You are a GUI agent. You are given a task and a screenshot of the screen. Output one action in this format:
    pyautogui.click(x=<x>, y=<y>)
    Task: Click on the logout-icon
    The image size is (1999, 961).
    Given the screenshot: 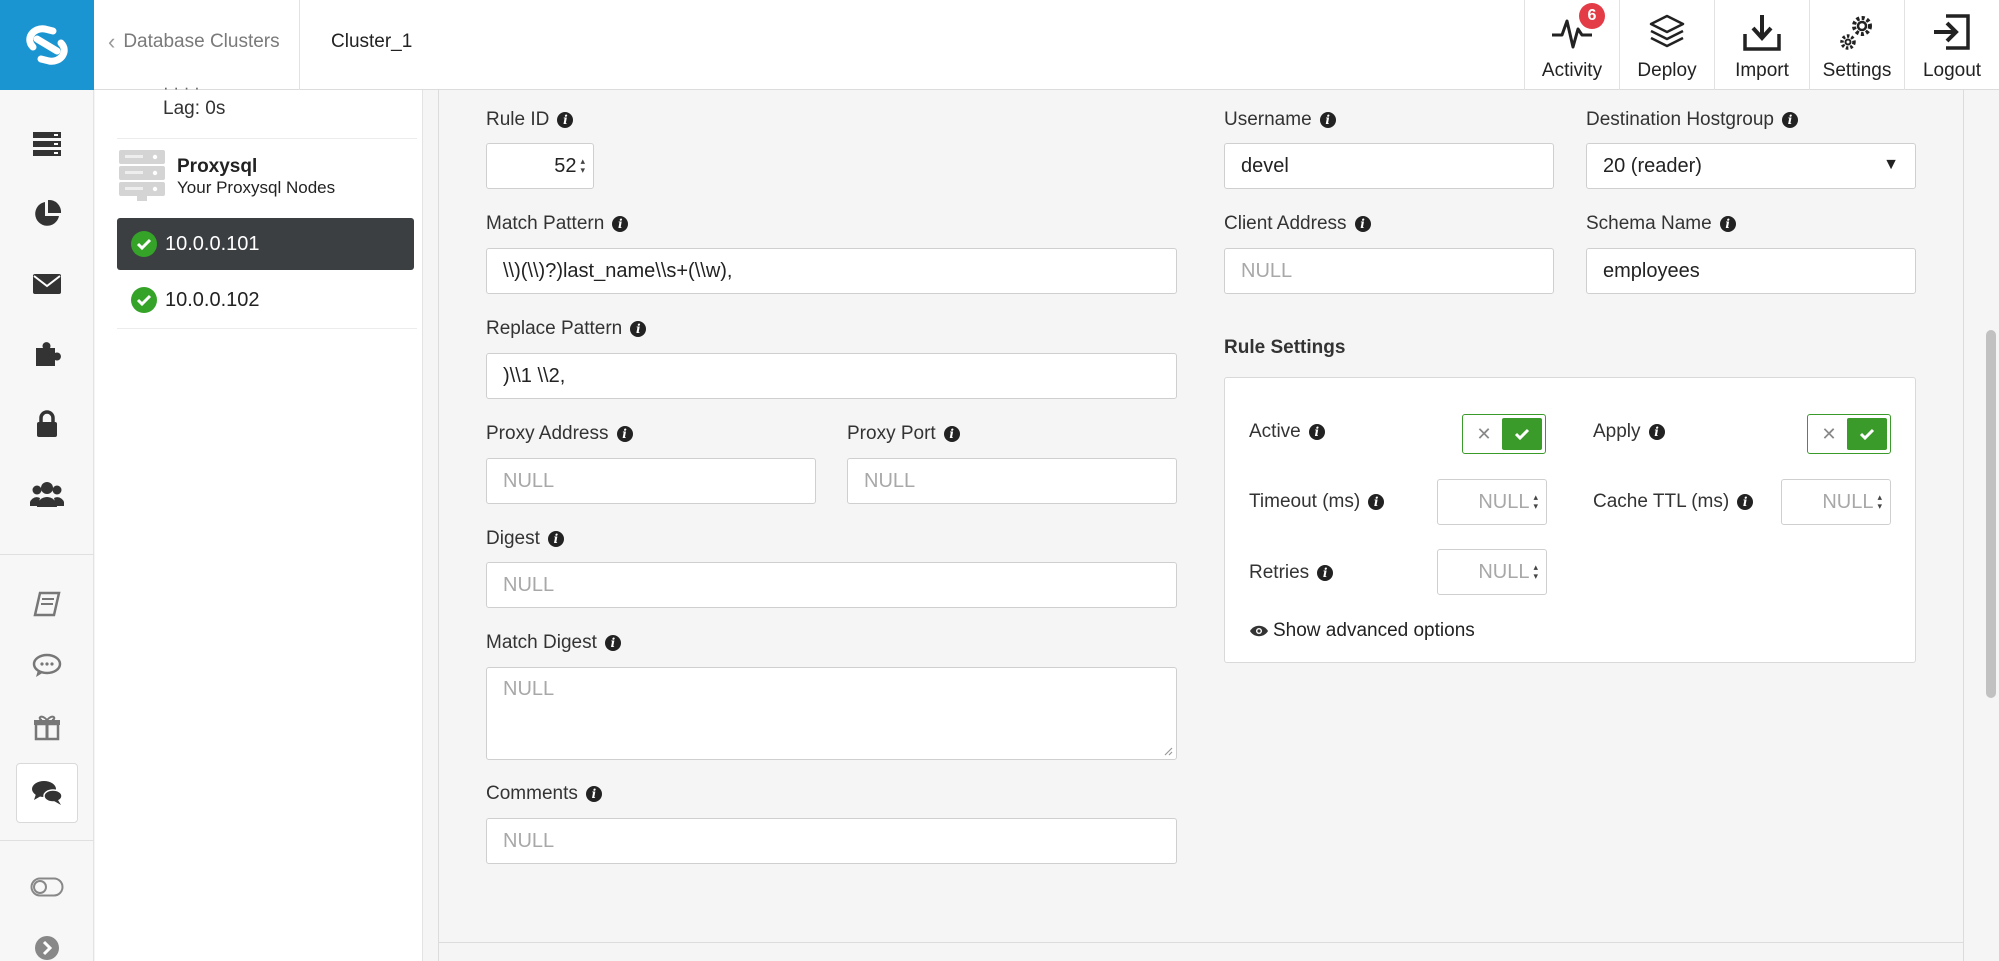 What is the action you would take?
    pyautogui.click(x=1952, y=32)
    